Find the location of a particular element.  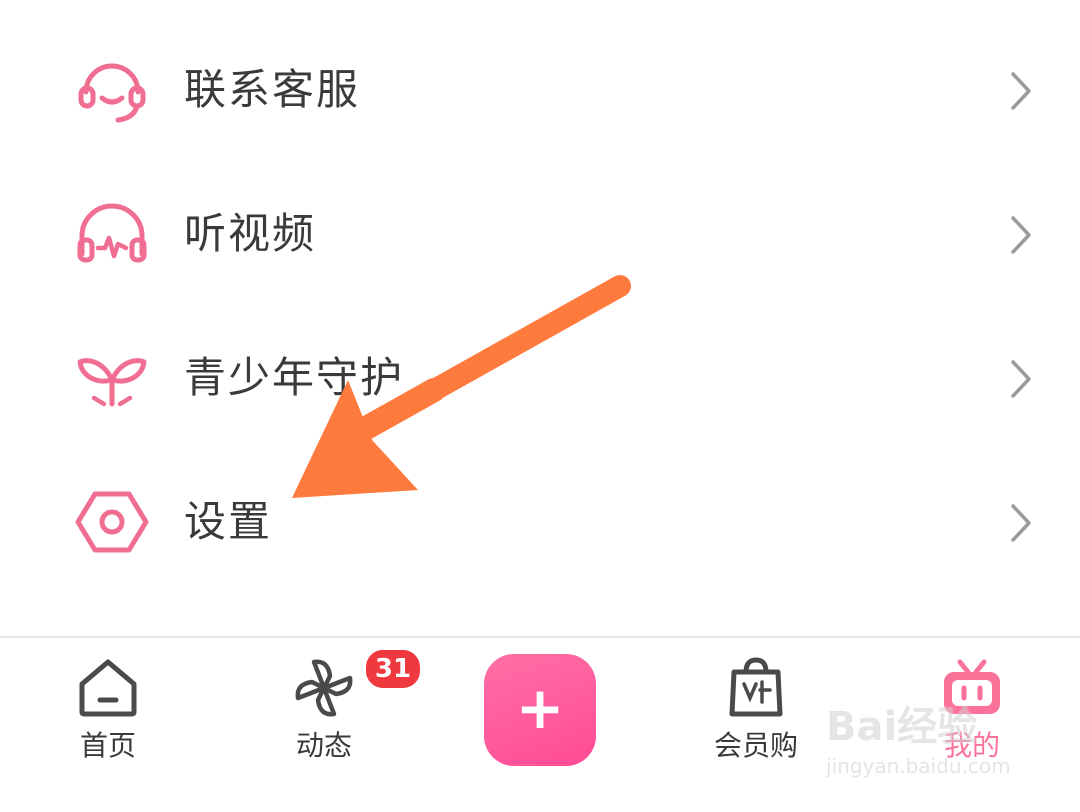

menu-item-label: 青少年守护 is located at coordinates (294, 377).